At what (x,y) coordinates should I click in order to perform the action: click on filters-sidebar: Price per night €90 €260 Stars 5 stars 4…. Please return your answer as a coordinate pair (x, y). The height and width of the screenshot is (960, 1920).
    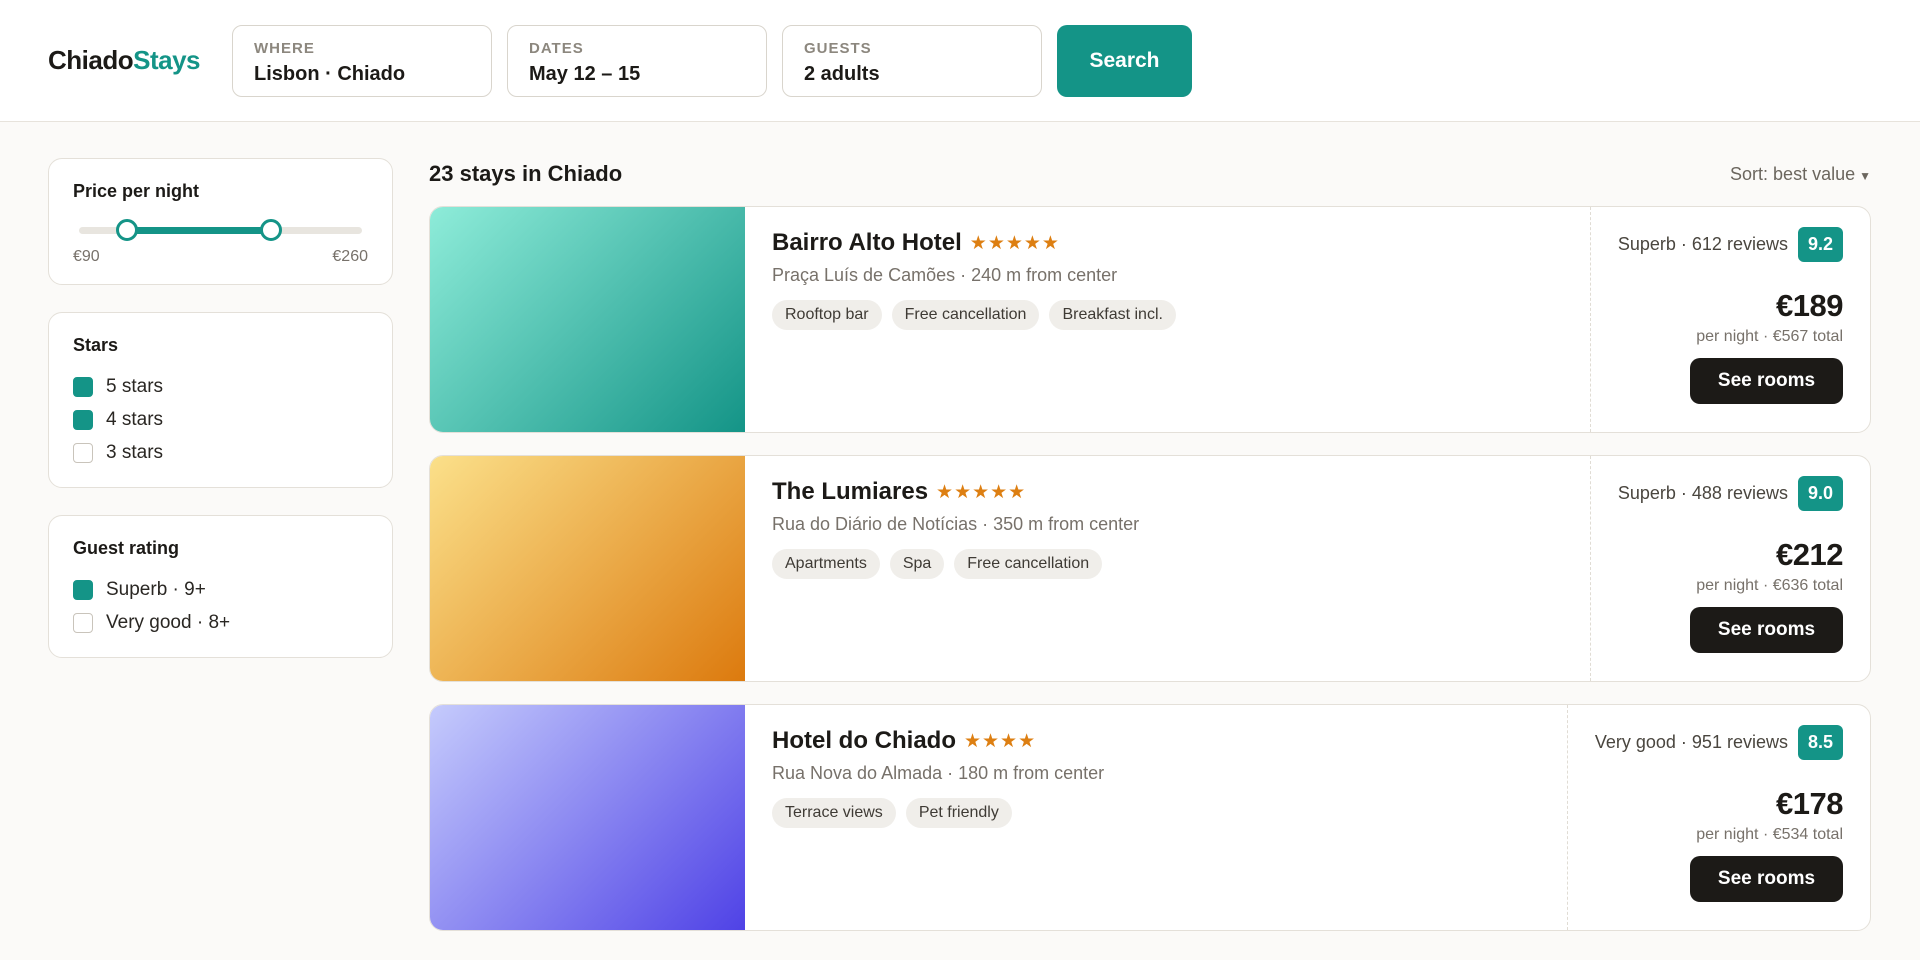
    Looking at the image, I should click on (220, 555).